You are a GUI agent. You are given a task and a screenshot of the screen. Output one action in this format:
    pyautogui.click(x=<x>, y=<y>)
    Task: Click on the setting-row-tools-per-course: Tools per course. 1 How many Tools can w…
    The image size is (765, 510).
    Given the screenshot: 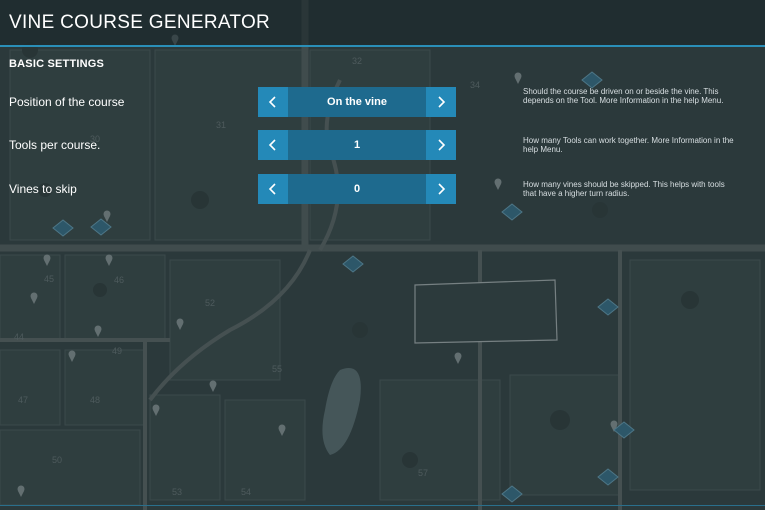 What is the action you would take?
    pyautogui.click(x=382, y=145)
    